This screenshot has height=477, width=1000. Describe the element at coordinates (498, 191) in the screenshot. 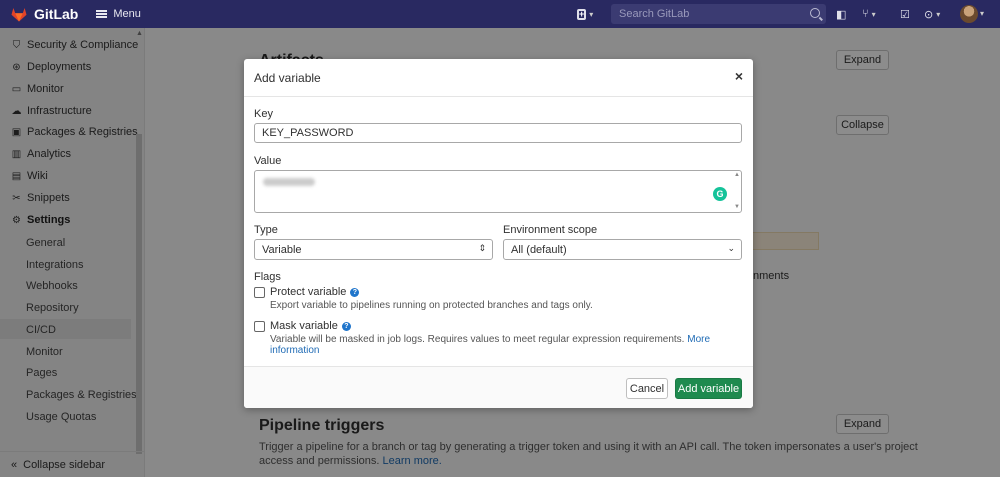

I see `value-textarea: G ▲ ▼` at that location.